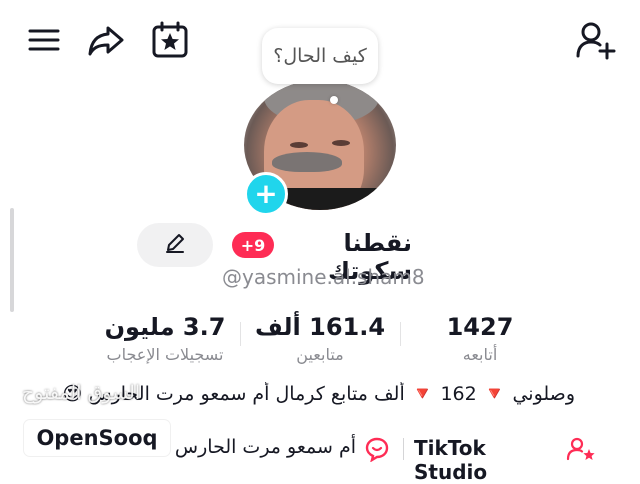 The height and width of the screenshot is (484, 640). I want to click on bubble-tail, so click(334, 100).